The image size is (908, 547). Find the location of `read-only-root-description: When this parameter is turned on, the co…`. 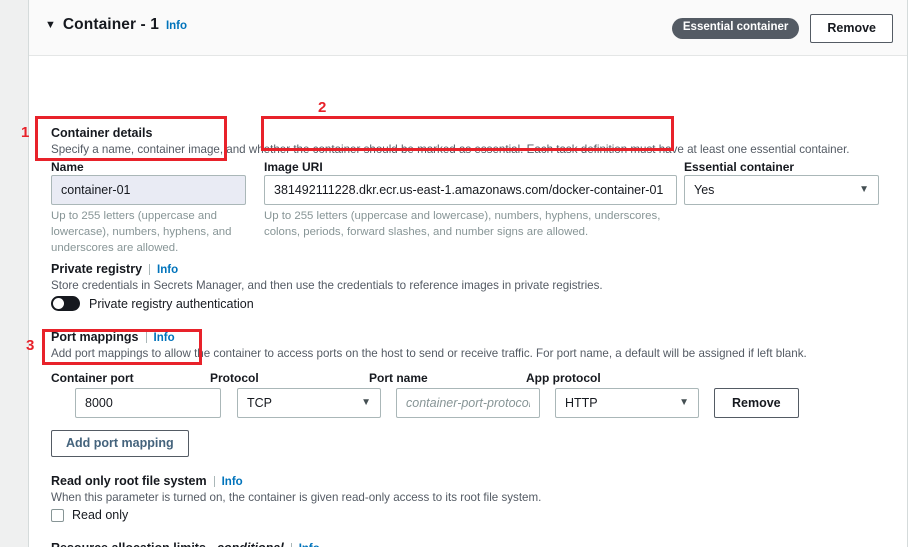

read-only-root-description: When this parameter is turned on, the co… is located at coordinates (296, 497).